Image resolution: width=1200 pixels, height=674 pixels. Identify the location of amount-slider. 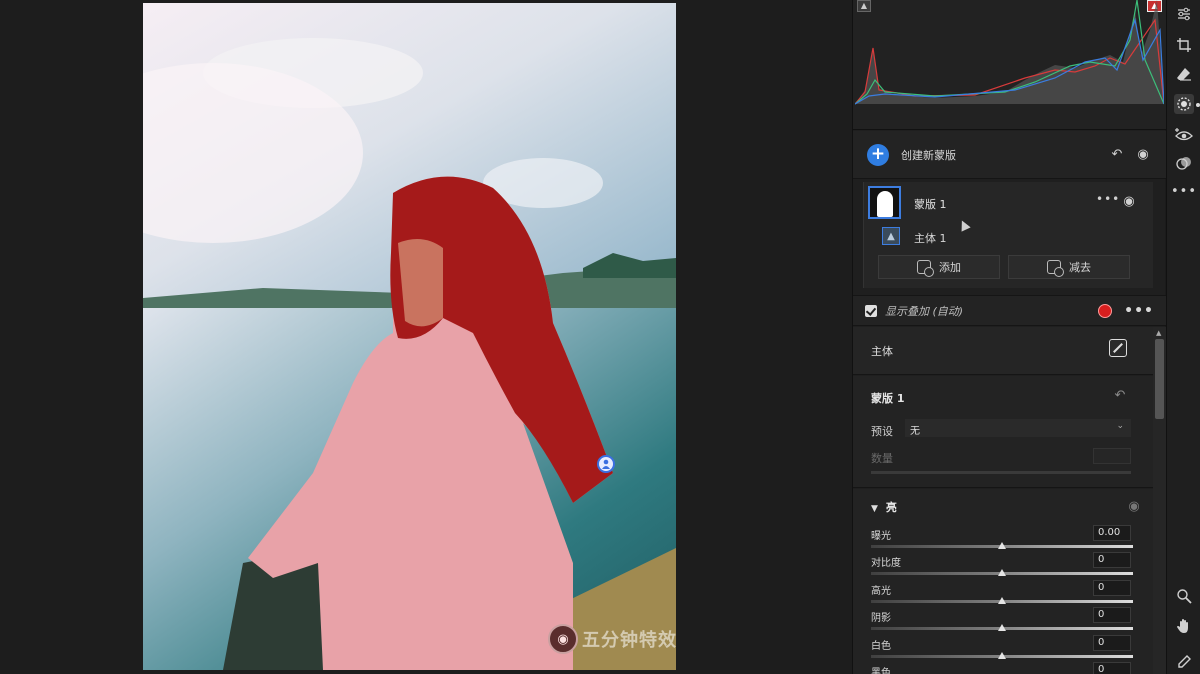
(1001, 472).